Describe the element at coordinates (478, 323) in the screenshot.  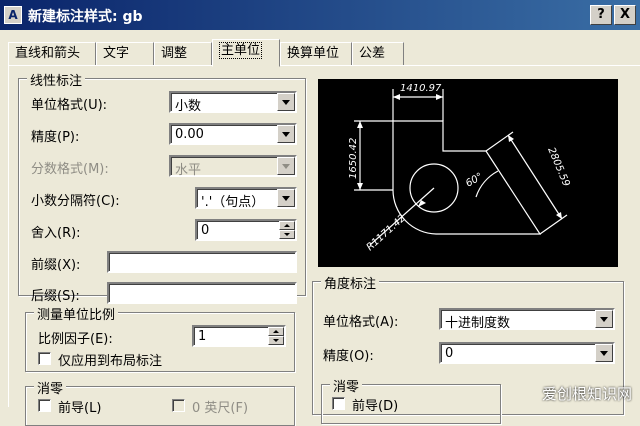
I see `dropdown-value: 十进制度数` at that location.